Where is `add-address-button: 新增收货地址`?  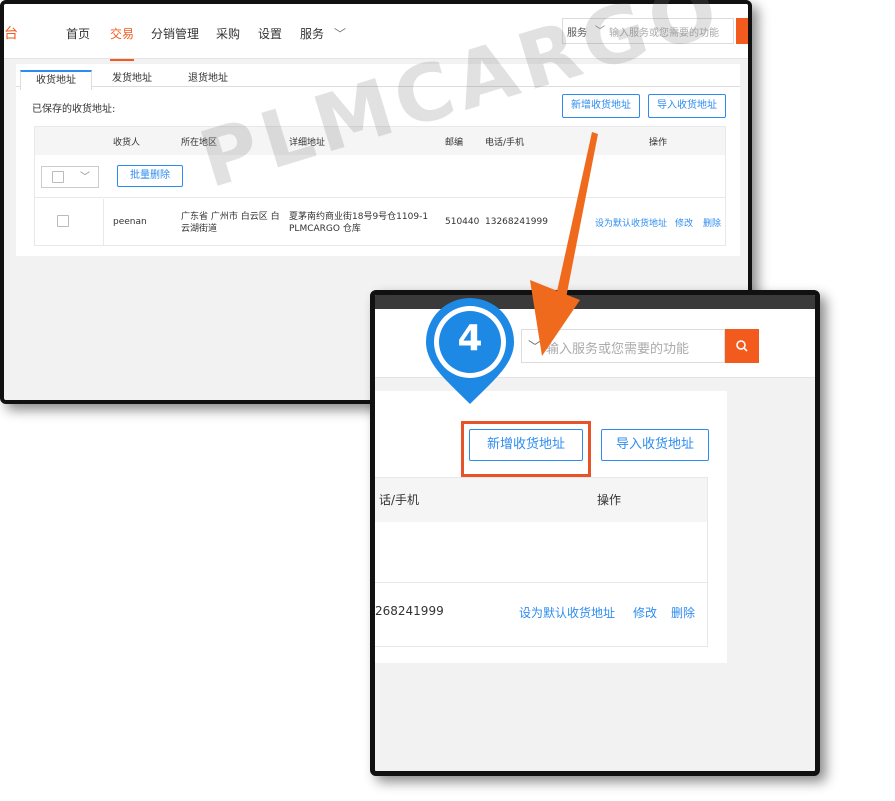
add-address-button: 新增收货地址 is located at coordinates (601, 106).